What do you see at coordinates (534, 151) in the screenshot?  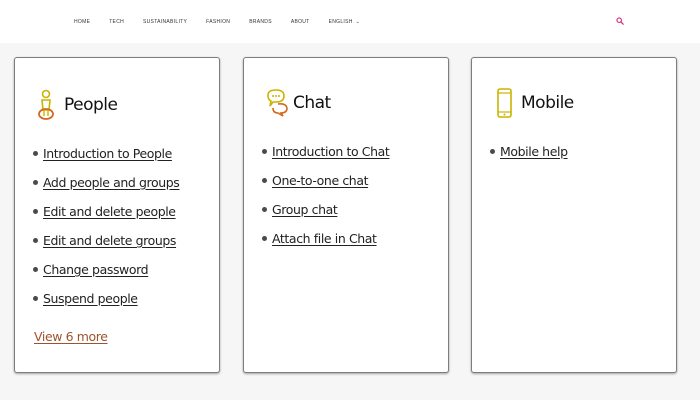 I see `link-mobile-help: Mobile help` at bounding box center [534, 151].